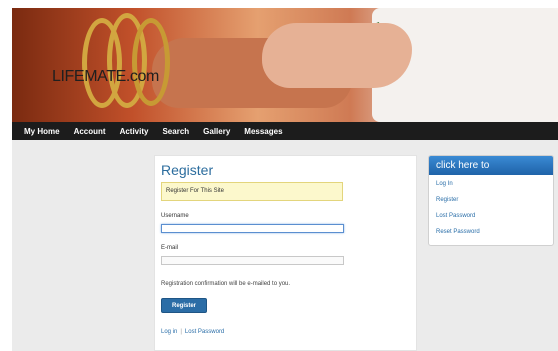 This screenshot has width=558, height=351. What do you see at coordinates (175, 216) in the screenshot?
I see `username-label: Username` at bounding box center [175, 216].